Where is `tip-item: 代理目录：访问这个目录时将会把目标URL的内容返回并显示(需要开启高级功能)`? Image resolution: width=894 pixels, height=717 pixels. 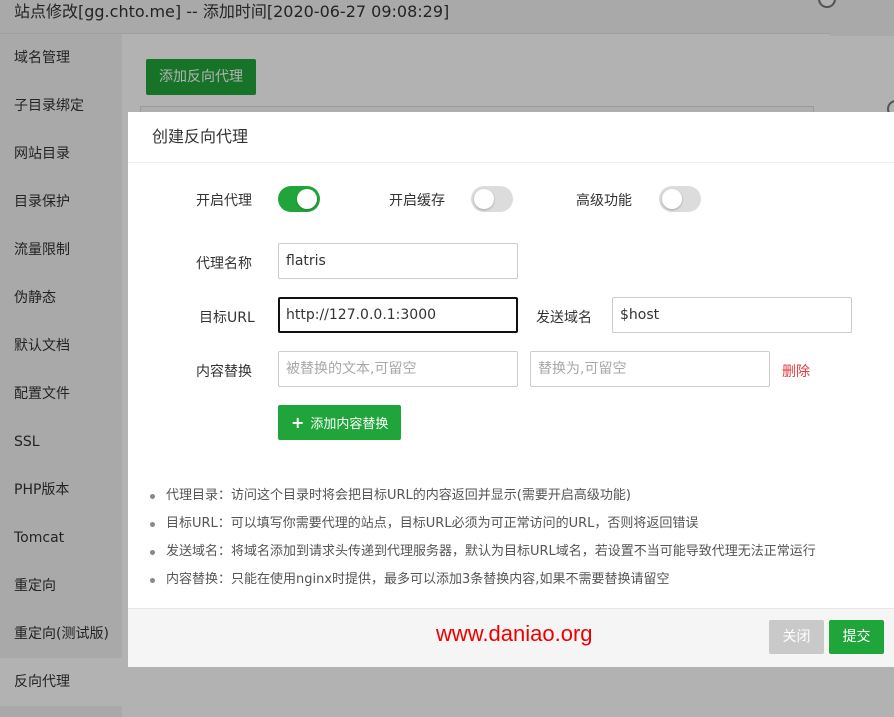
tip-item: 代理目录：访问这个目录时将会把目标URL的内容返回并显示(需要开启高级功能) is located at coordinates (481, 496).